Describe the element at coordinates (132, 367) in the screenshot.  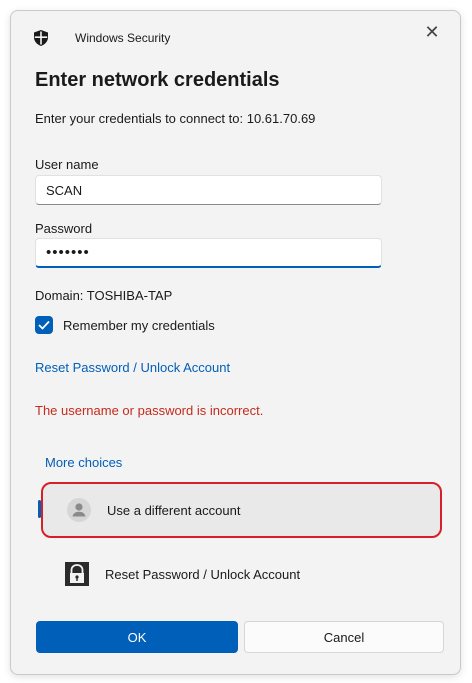
I see `reset-password-link: Reset Password / Unlock Account` at that location.